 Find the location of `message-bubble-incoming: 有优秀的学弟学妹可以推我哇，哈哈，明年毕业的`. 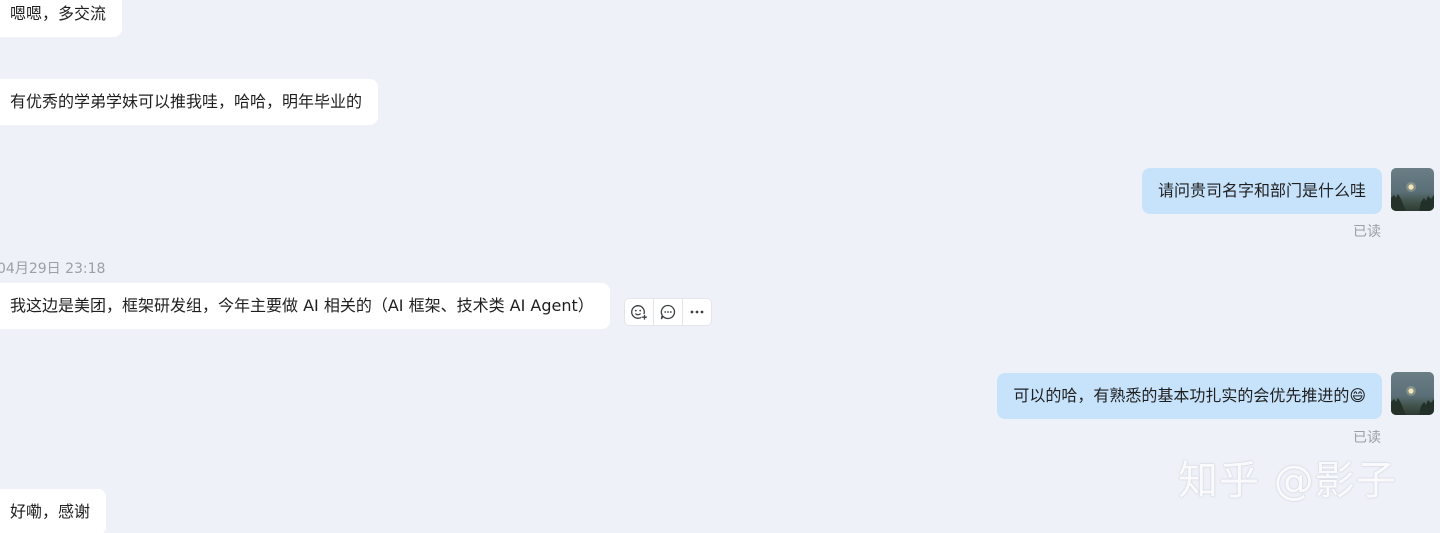

message-bubble-incoming: 有优秀的学弟学妹可以推我哇，哈哈，明年毕业的 is located at coordinates (189, 102).